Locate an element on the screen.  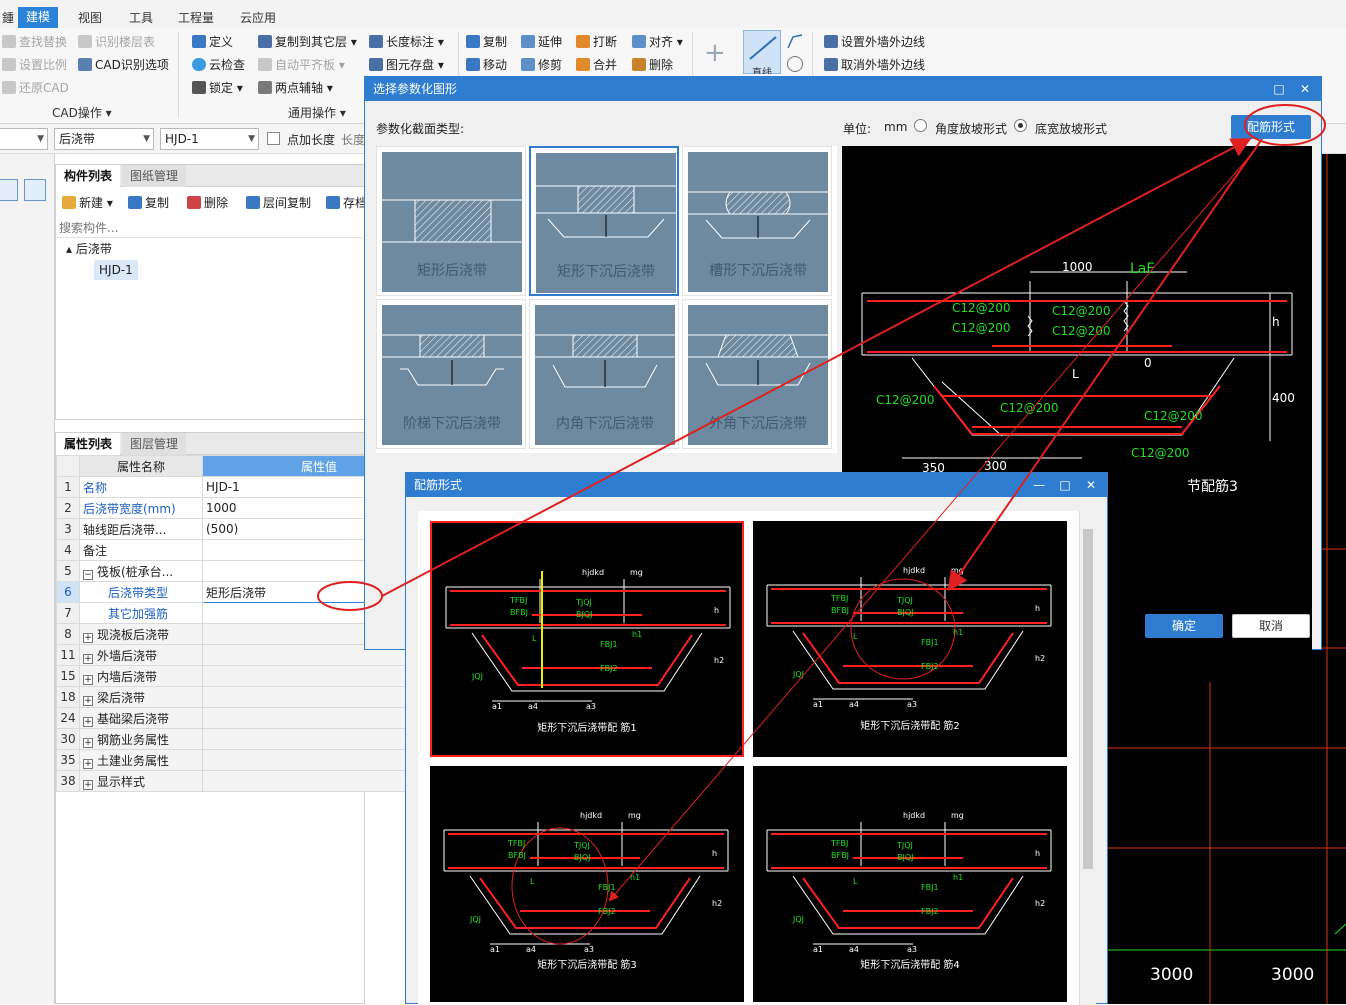
table-row: 15 + 内墙后浇带 is located at coordinates (246, 676).